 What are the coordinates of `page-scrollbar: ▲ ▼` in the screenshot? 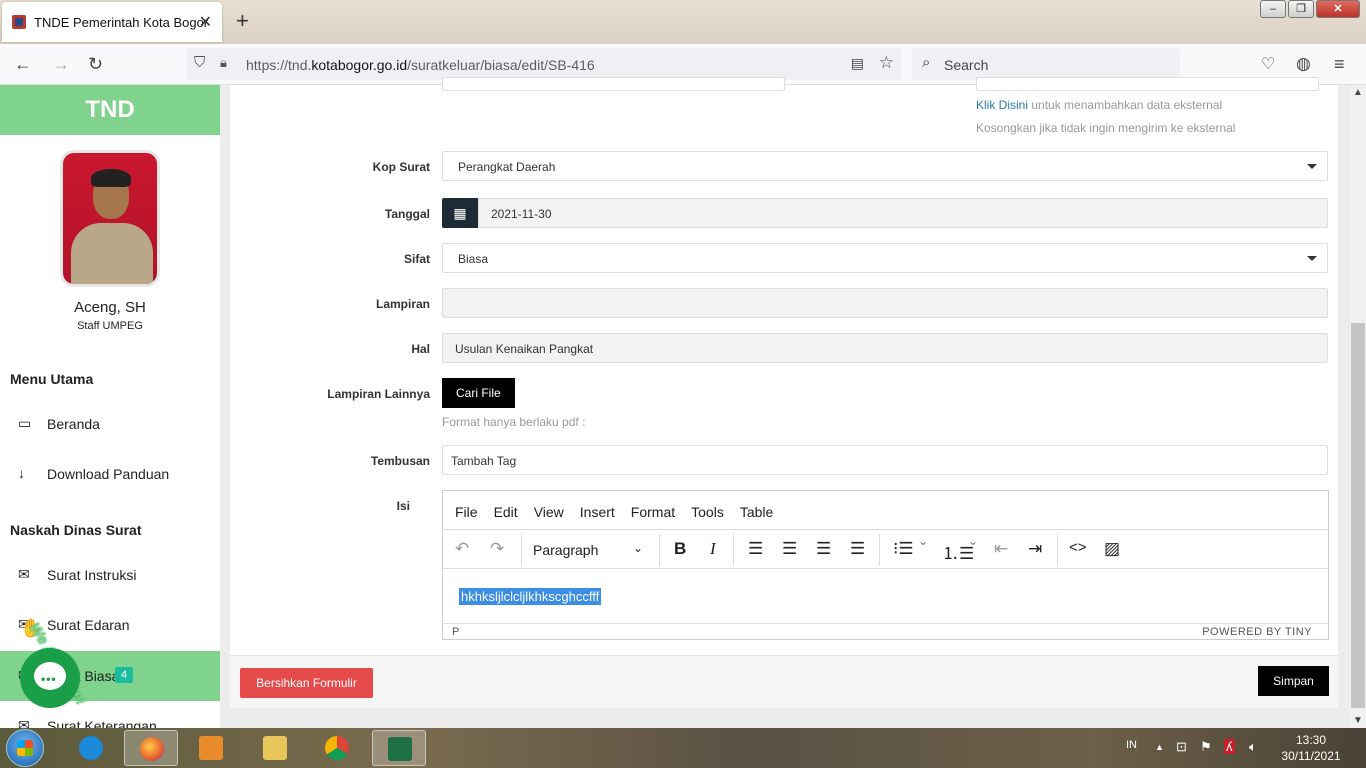 It's located at (1358, 406).